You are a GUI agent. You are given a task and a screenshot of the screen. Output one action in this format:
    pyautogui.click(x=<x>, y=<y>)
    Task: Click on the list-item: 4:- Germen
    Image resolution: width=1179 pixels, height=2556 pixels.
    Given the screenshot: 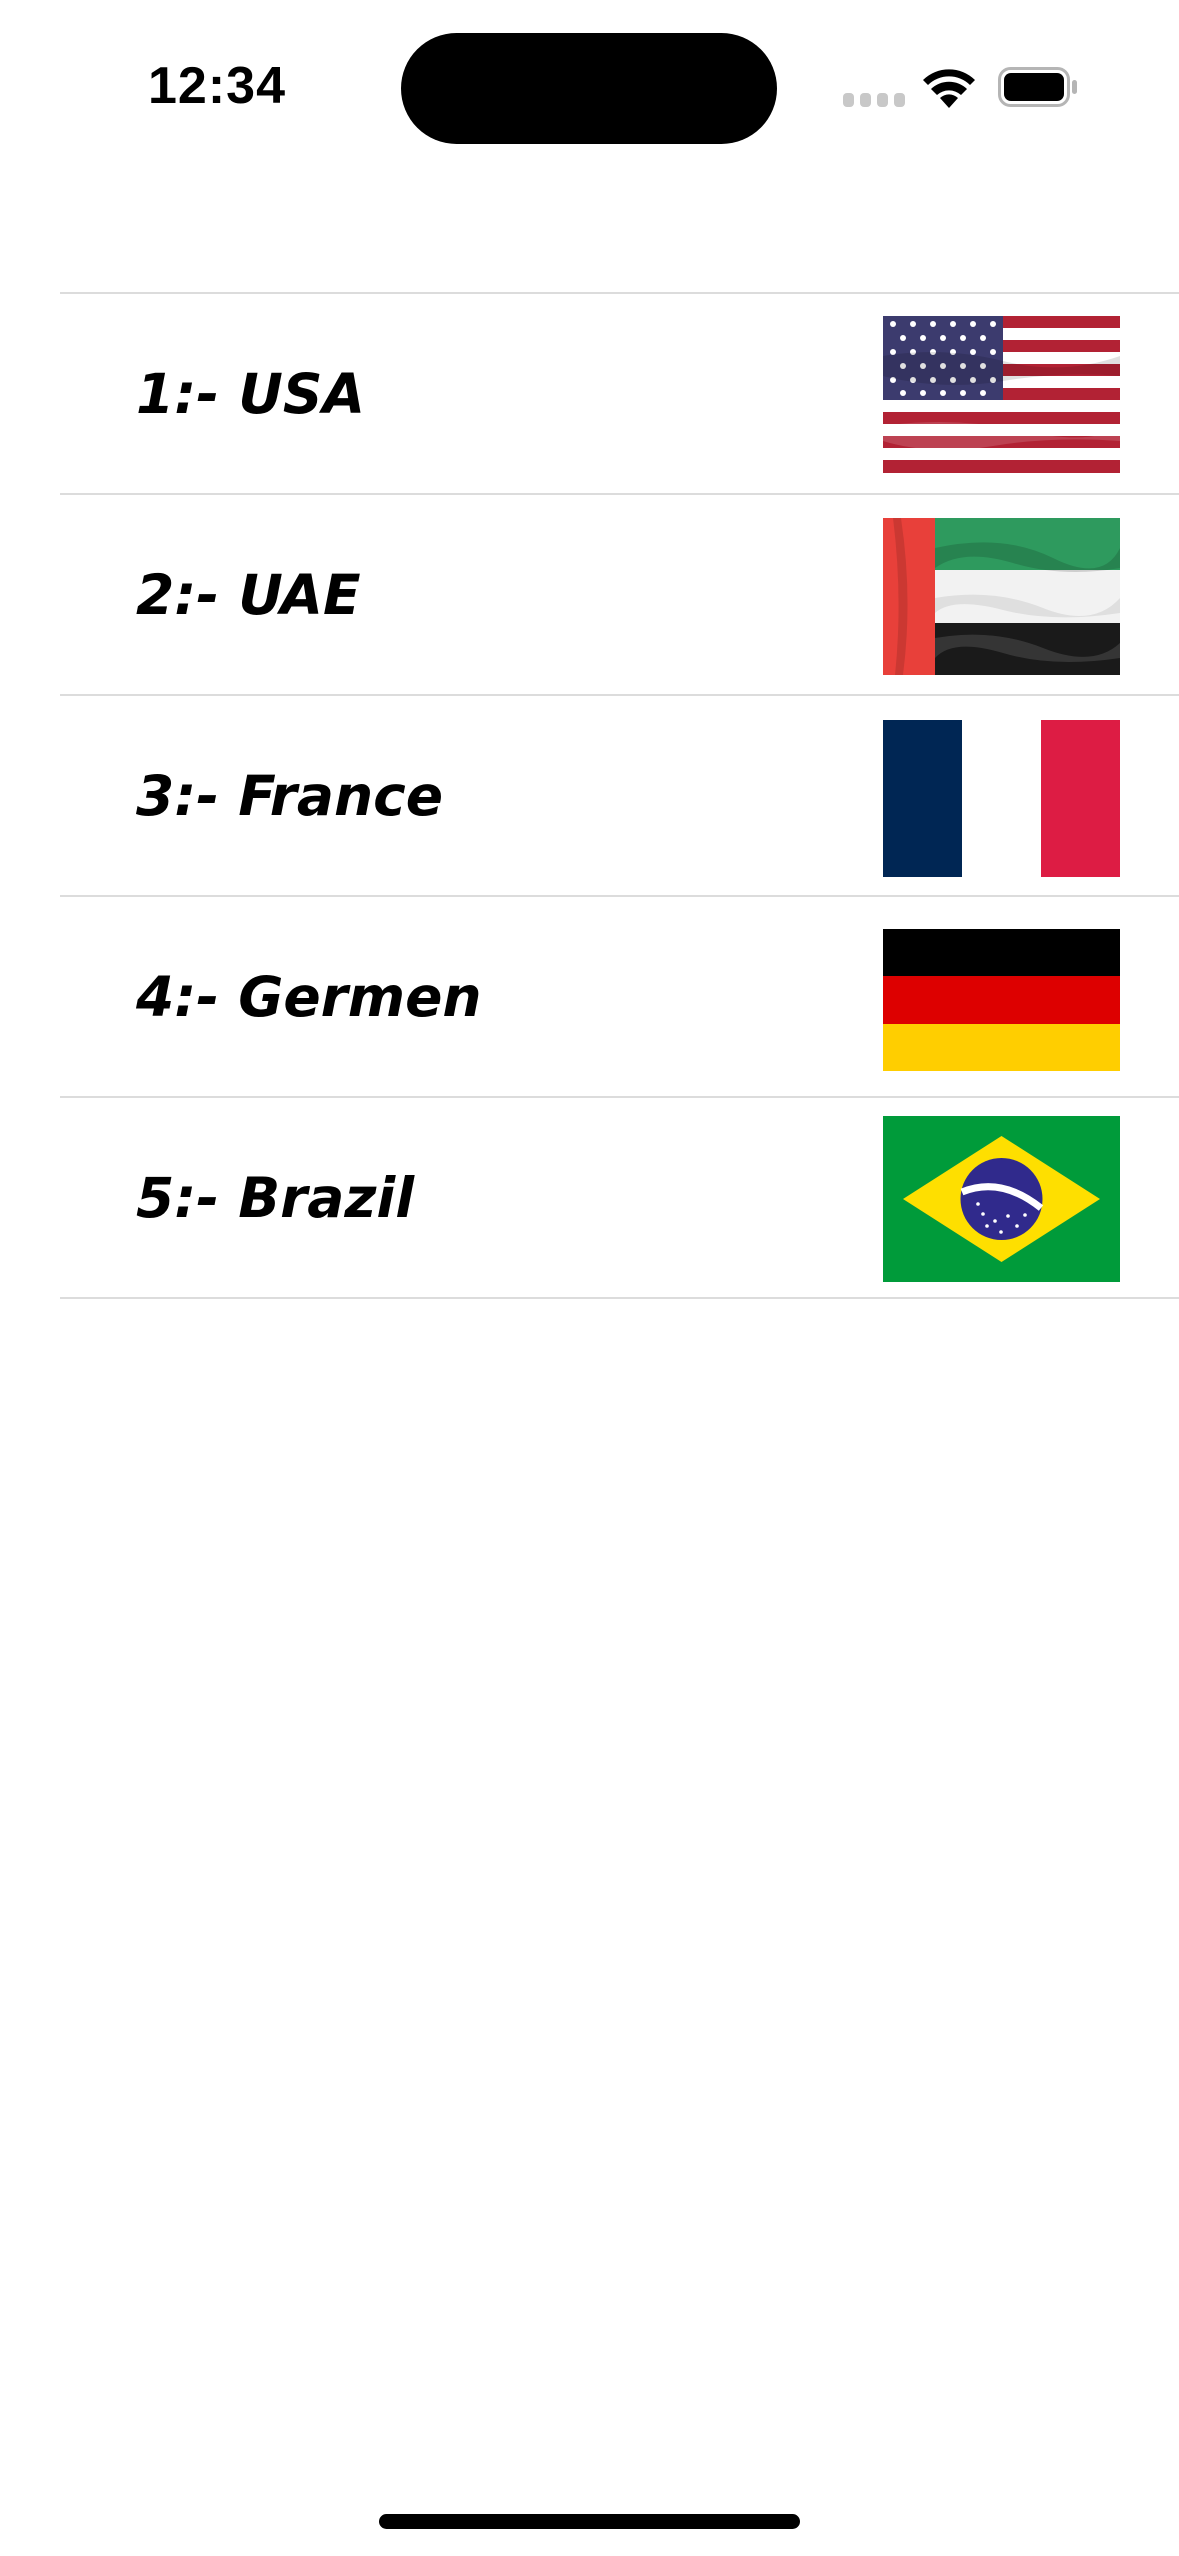 What is the action you would take?
    pyautogui.click(x=619, y=997)
    